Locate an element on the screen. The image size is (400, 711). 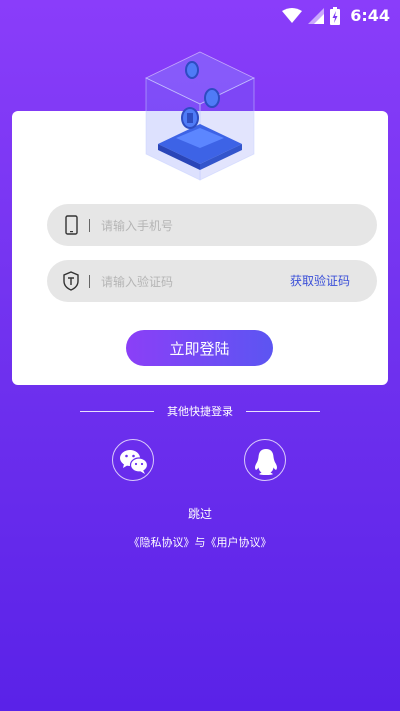
status-icons: 6:44 is located at coordinates (336, 15).